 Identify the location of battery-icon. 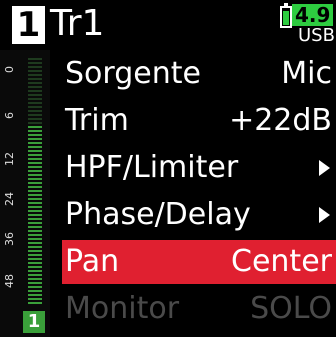
(286, 15).